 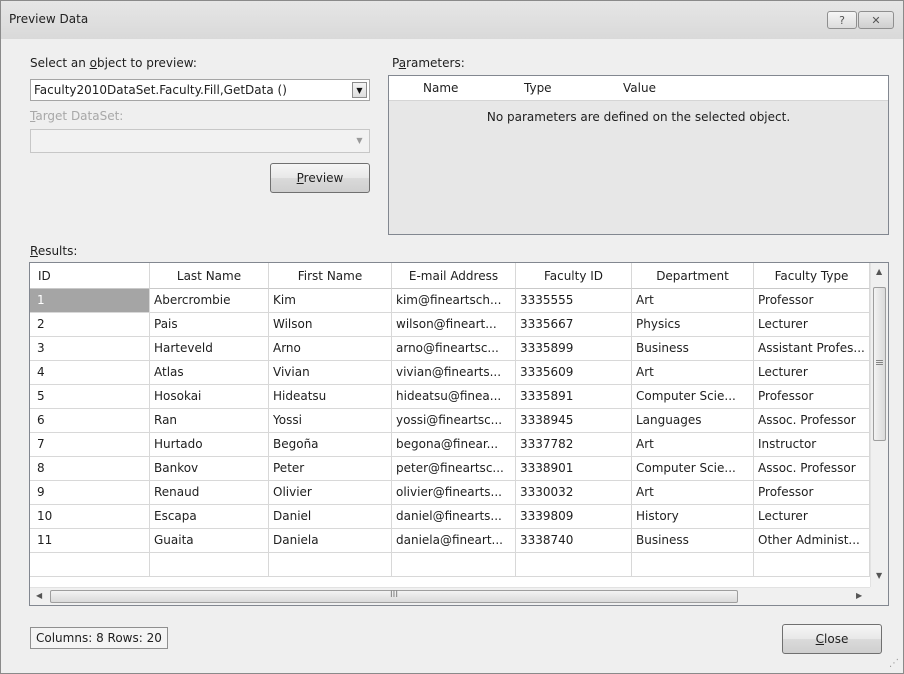 What do you see at coordinates (90, 397) in the screenshot?
I see `table-cell: 5` at bounding box center [90, 397].